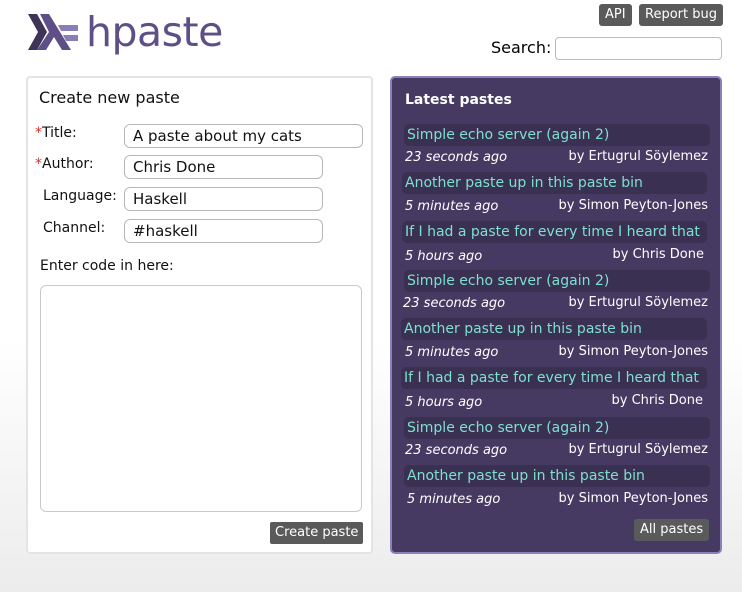 The width and height of the screenshot is (742, 592). What do you see at coordinates (672, 530) in the screenshot?
I see `all-pastes-button: All pastes` at bounding box center [672, 530].